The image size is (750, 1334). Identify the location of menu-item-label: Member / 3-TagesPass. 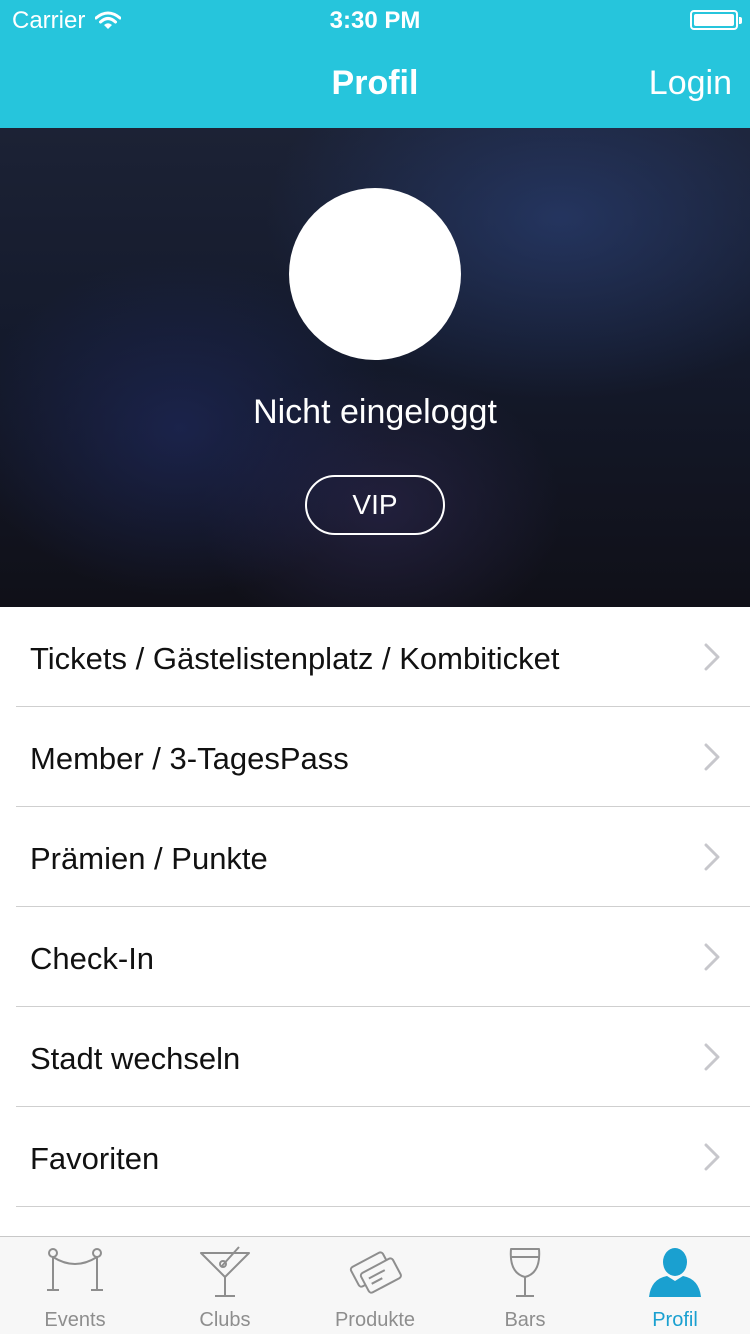
(189, 758).